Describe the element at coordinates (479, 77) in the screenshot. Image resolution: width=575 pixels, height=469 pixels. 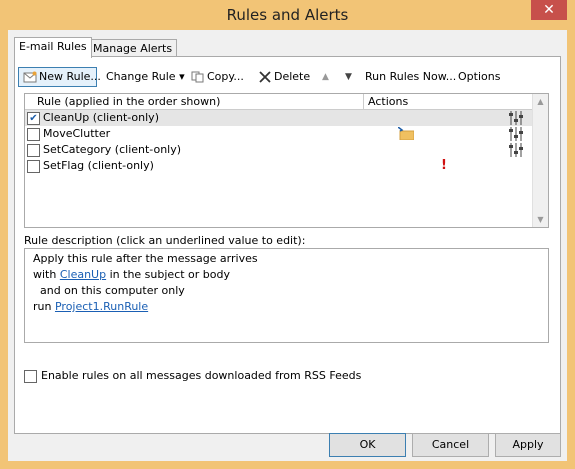
I see `options-button: Options` at that location.